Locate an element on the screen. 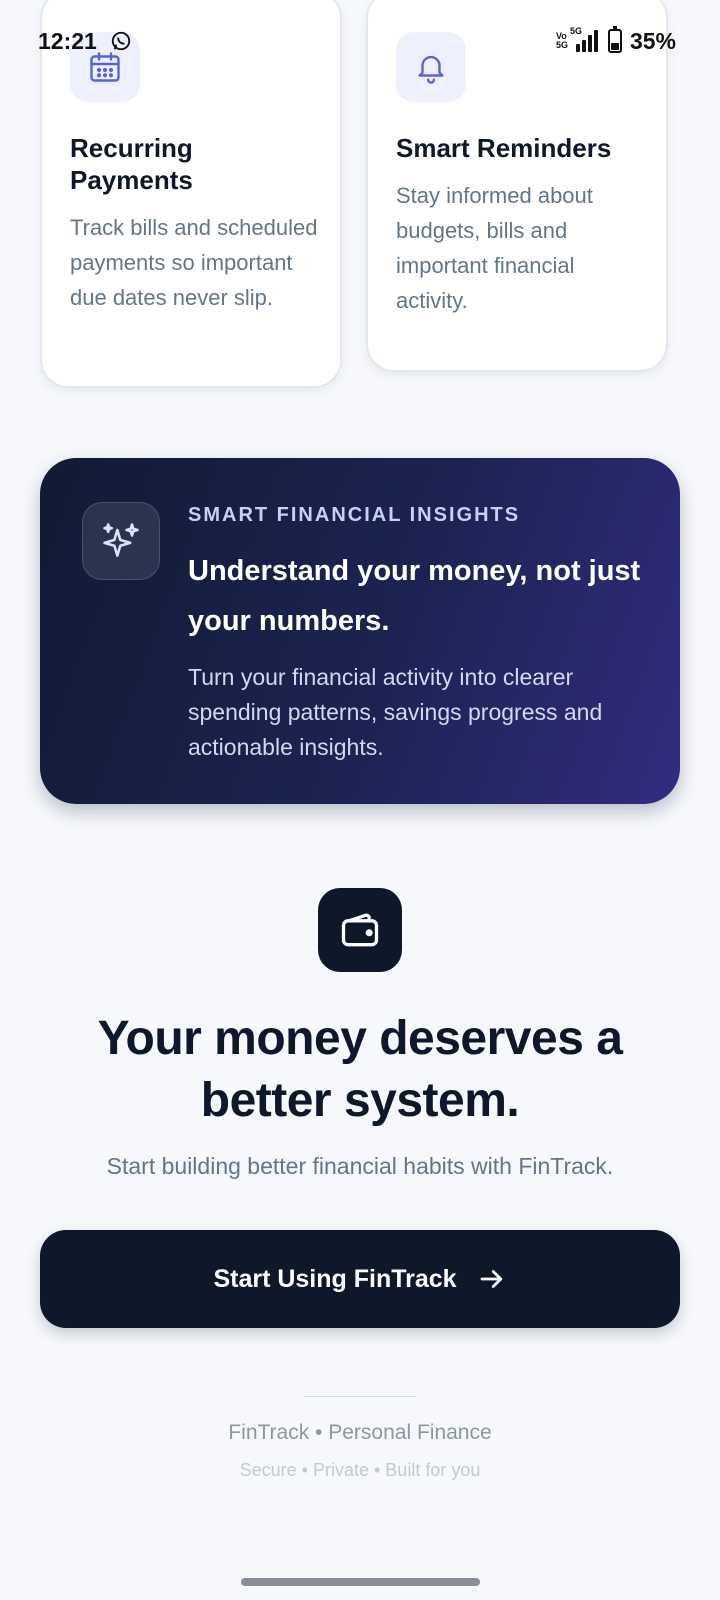  bell-icon is located at coordinates (431, 67).